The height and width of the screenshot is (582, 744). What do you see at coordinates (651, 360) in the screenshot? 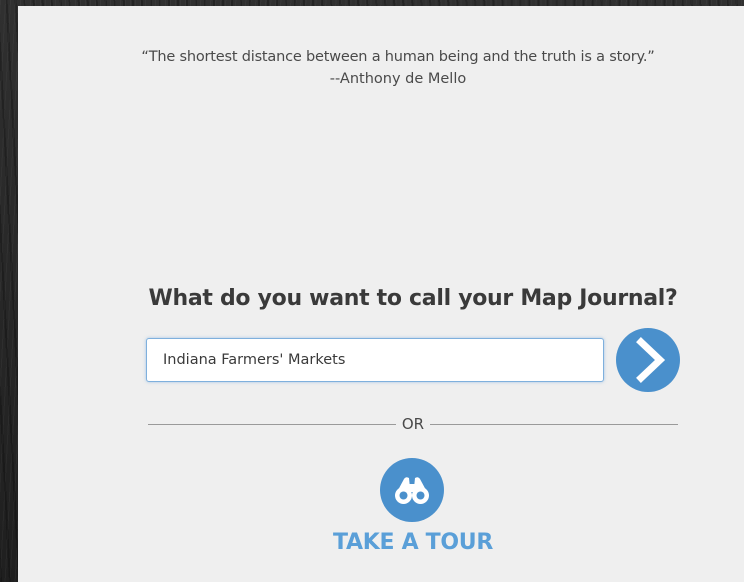
I see `chevron-right-icon` at bounding box center [651, 360].